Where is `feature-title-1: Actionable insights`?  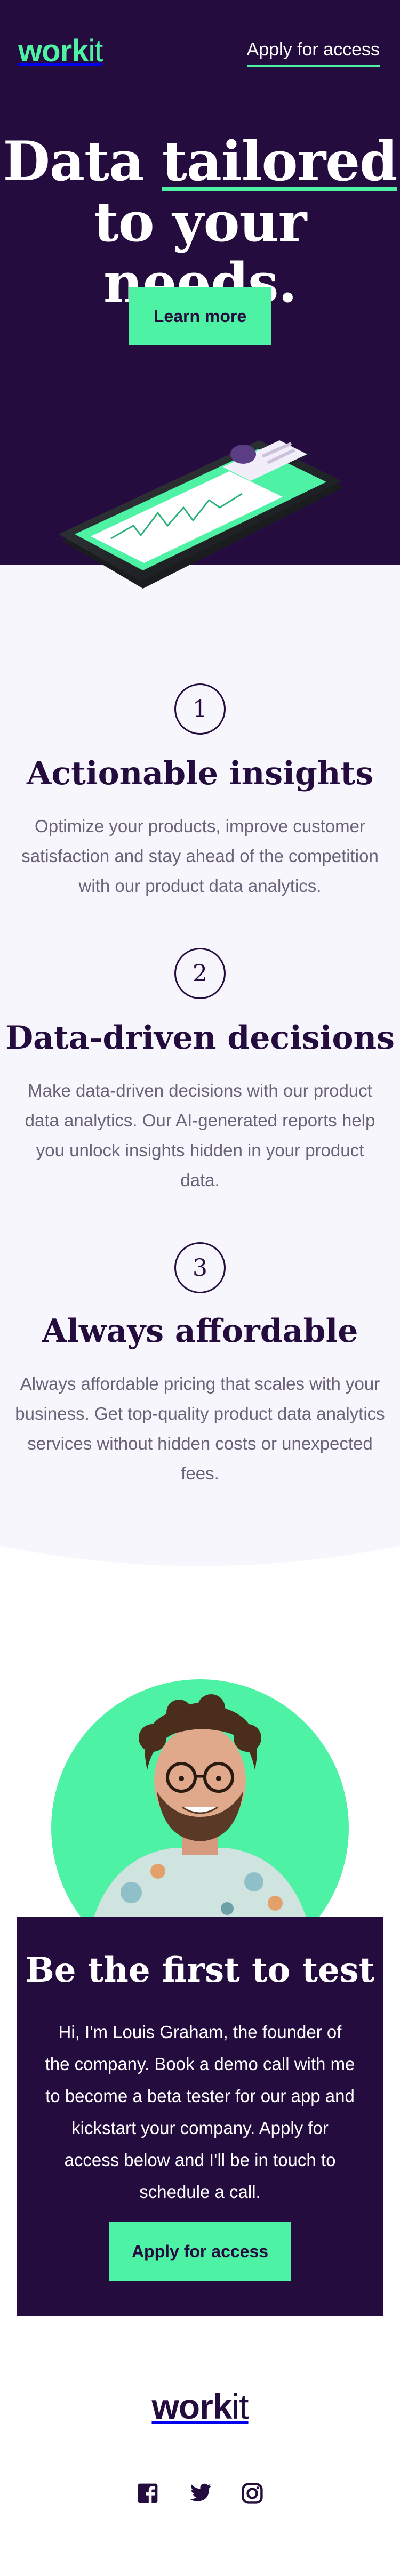
feature-title-1: Actionable insights is located at coordinates (200, 773).